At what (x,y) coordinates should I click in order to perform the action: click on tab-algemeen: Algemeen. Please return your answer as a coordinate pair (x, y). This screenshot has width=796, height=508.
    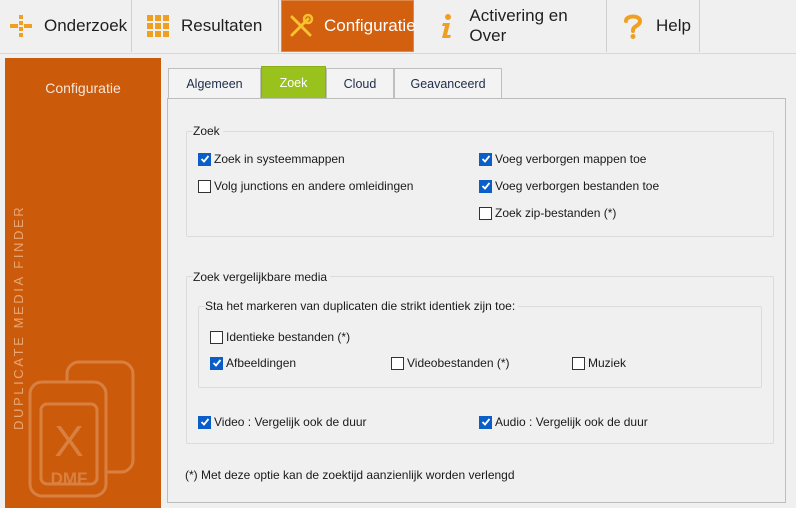
    Looking at the image, I should click on (214, 83).